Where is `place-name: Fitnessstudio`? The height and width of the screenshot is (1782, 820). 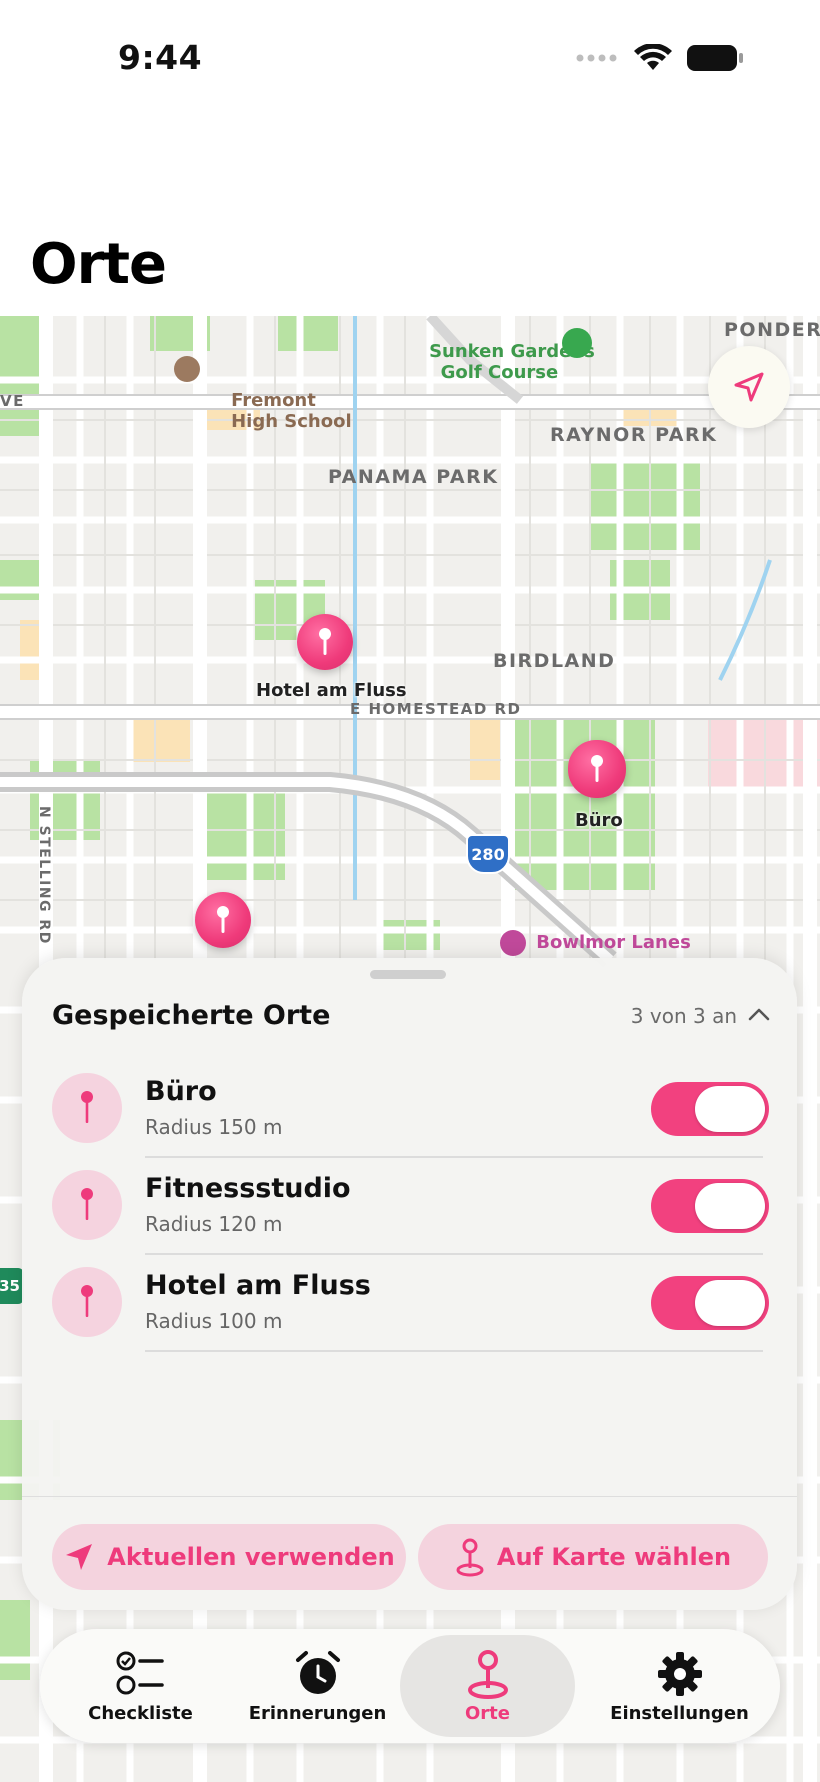
place-name: Fitnessstudio is located at coordinates (248, 1188).